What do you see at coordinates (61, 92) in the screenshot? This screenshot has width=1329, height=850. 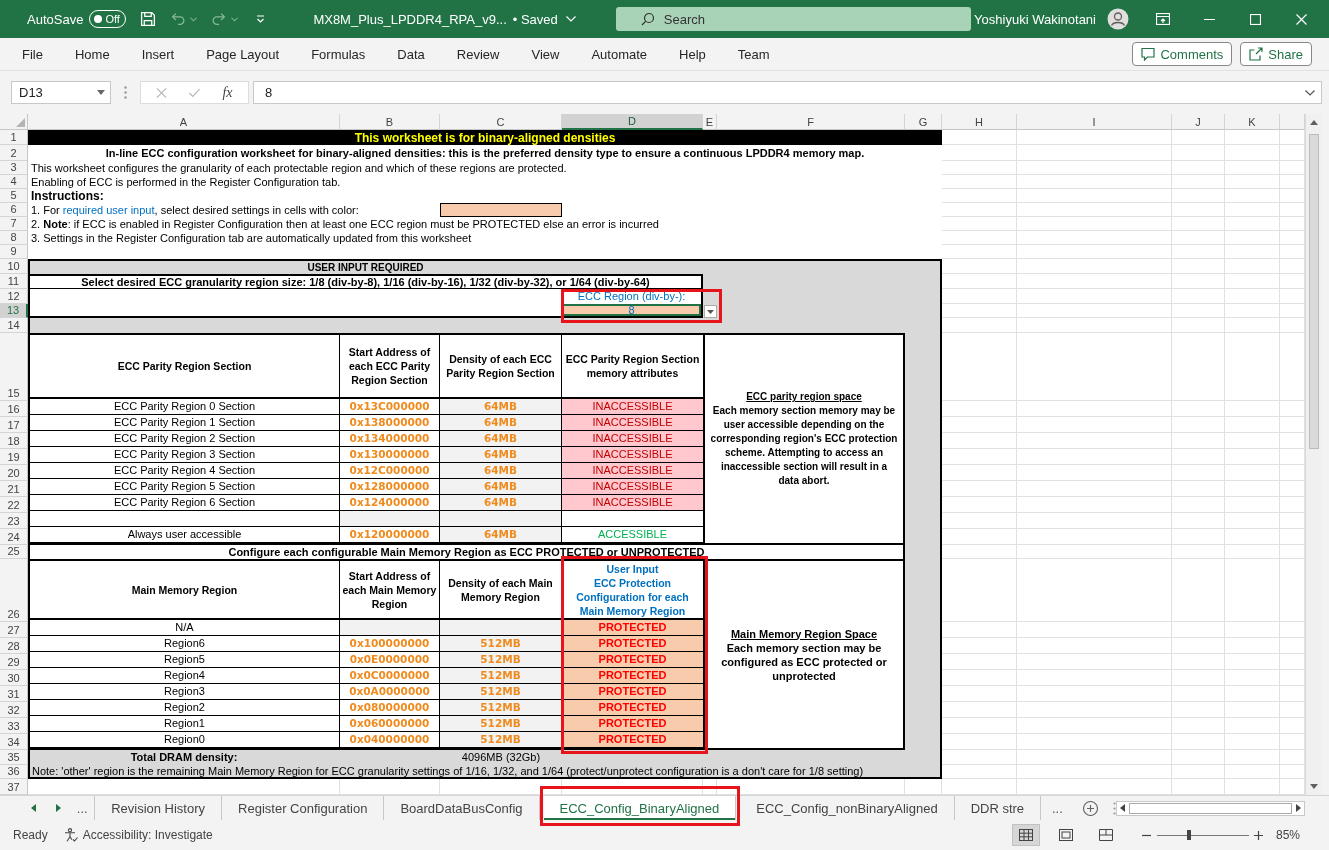 I see `name-box: D13` at bounding box center [61, 92].